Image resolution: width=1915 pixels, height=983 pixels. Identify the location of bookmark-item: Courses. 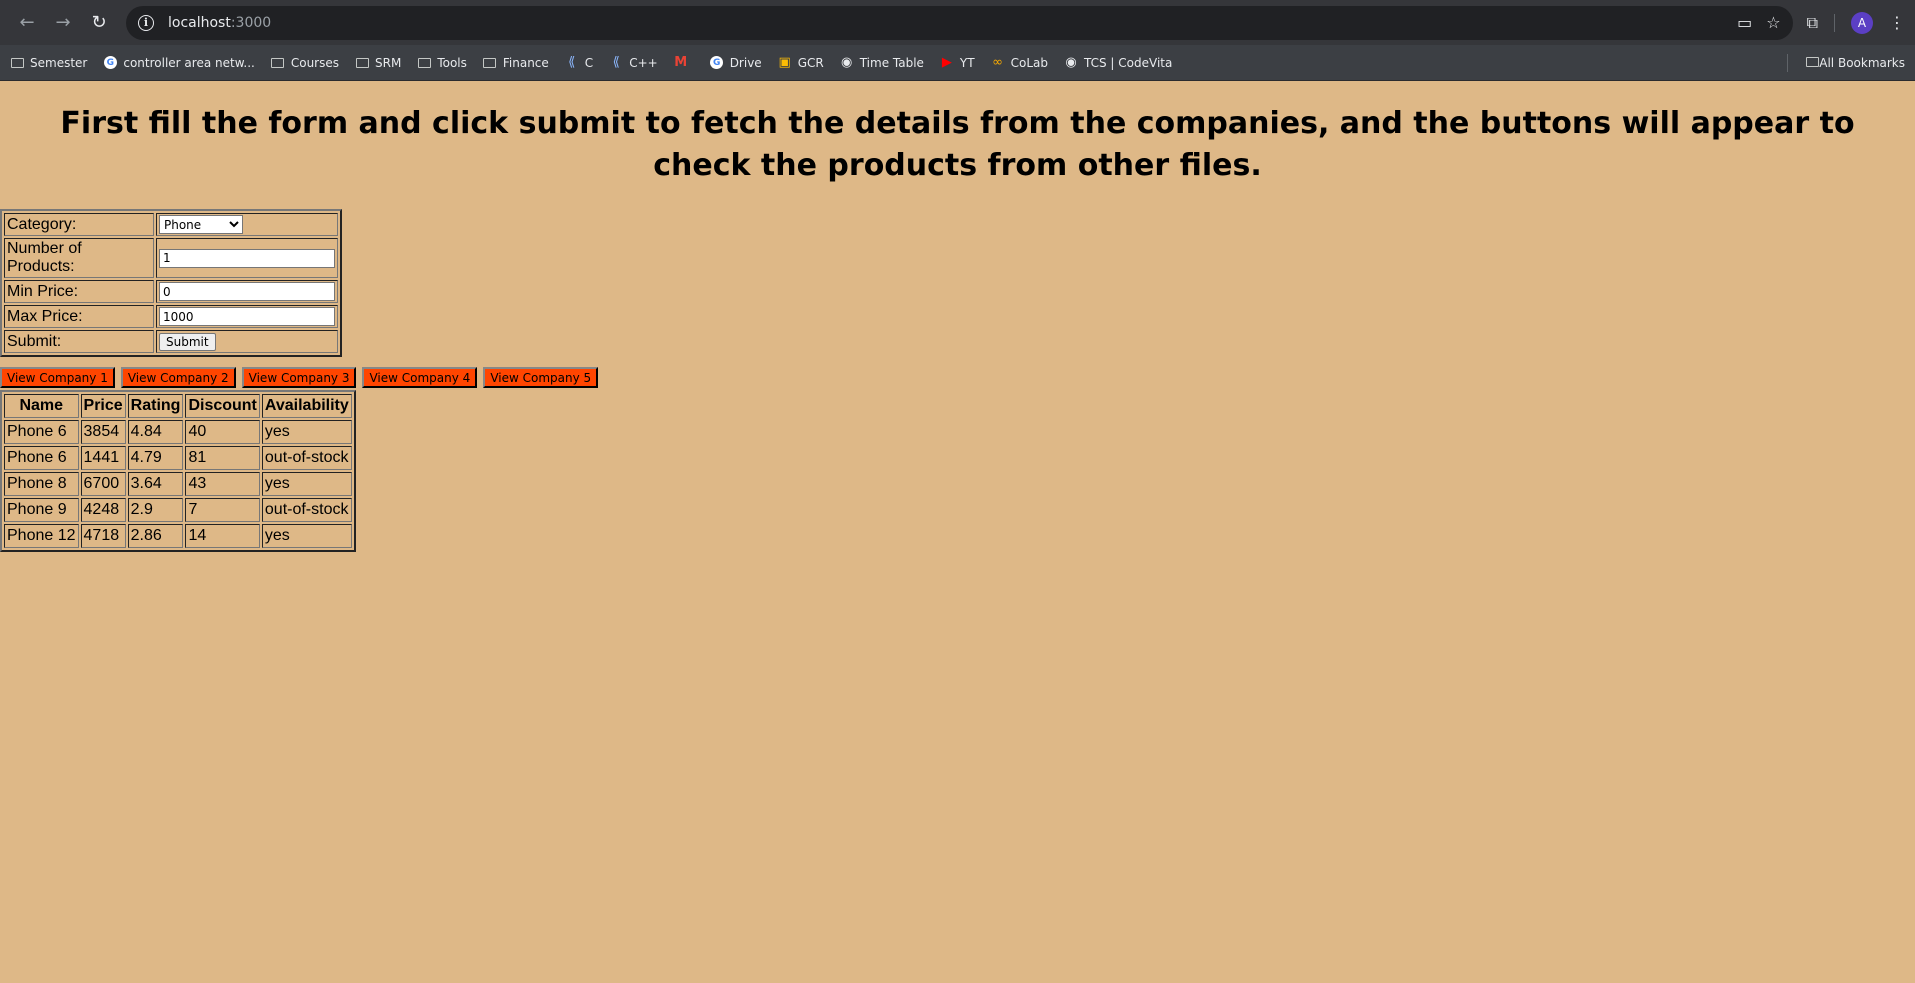
(305, 63).